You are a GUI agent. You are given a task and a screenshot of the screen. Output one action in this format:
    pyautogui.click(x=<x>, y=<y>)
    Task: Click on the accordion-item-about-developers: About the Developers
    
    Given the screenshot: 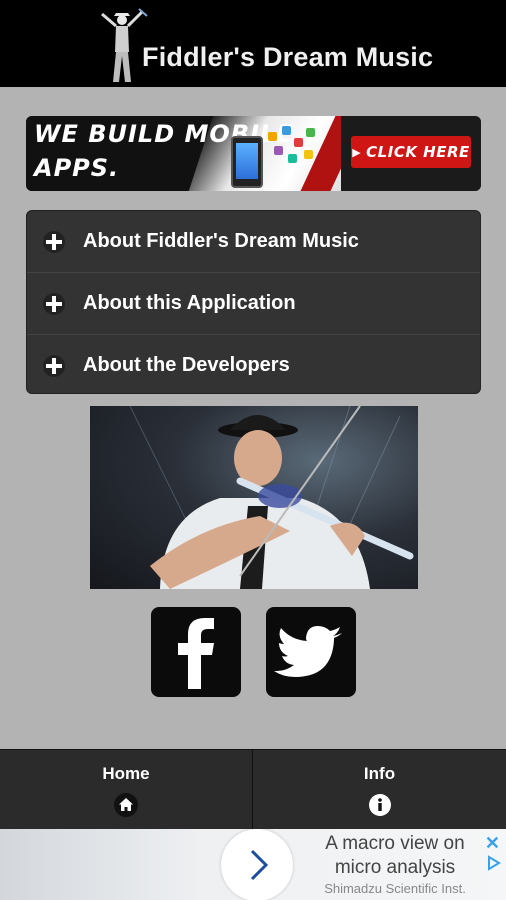 What is the action you would take?
    pyautogui.click(x=253, y=364)
    